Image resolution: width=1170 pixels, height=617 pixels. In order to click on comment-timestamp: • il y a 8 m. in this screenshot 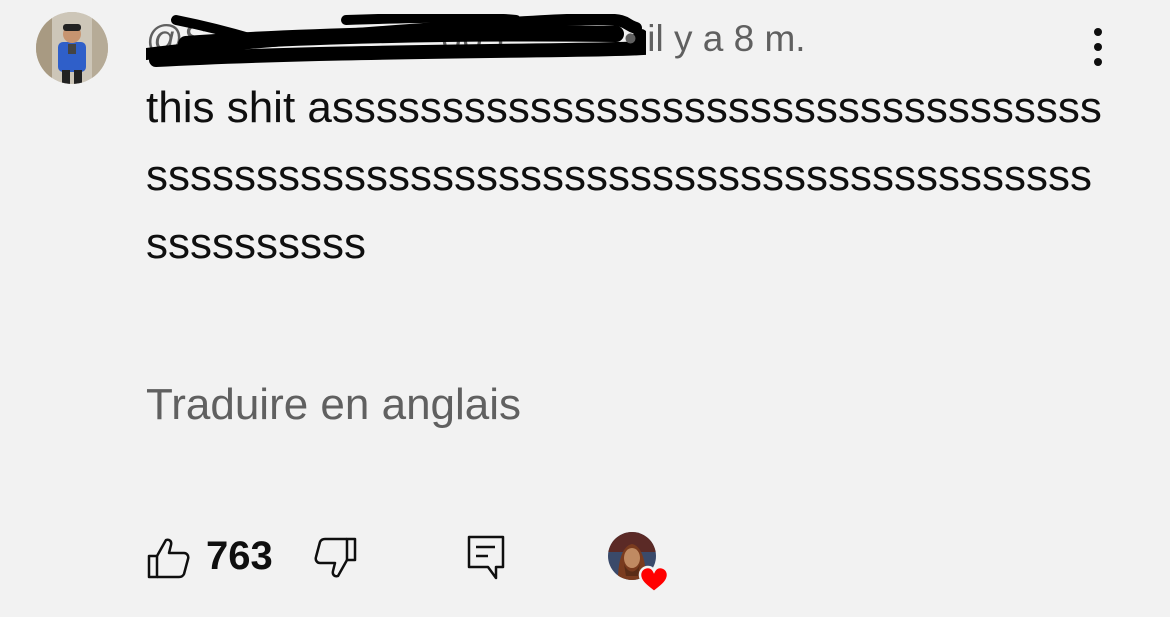, I will do `click(715, 38)`.